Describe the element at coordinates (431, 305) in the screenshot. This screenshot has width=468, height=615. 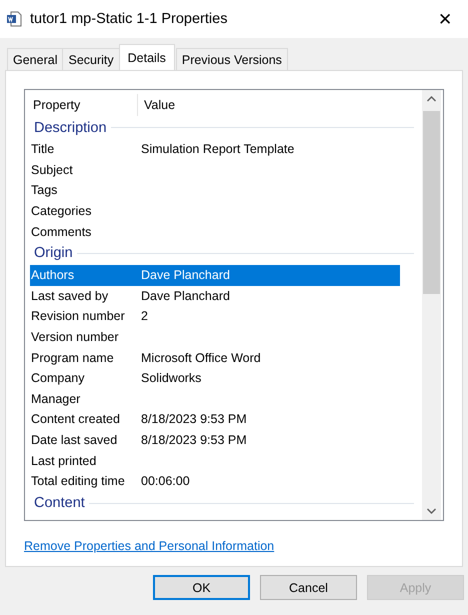
I see `scrollbar` at that location.